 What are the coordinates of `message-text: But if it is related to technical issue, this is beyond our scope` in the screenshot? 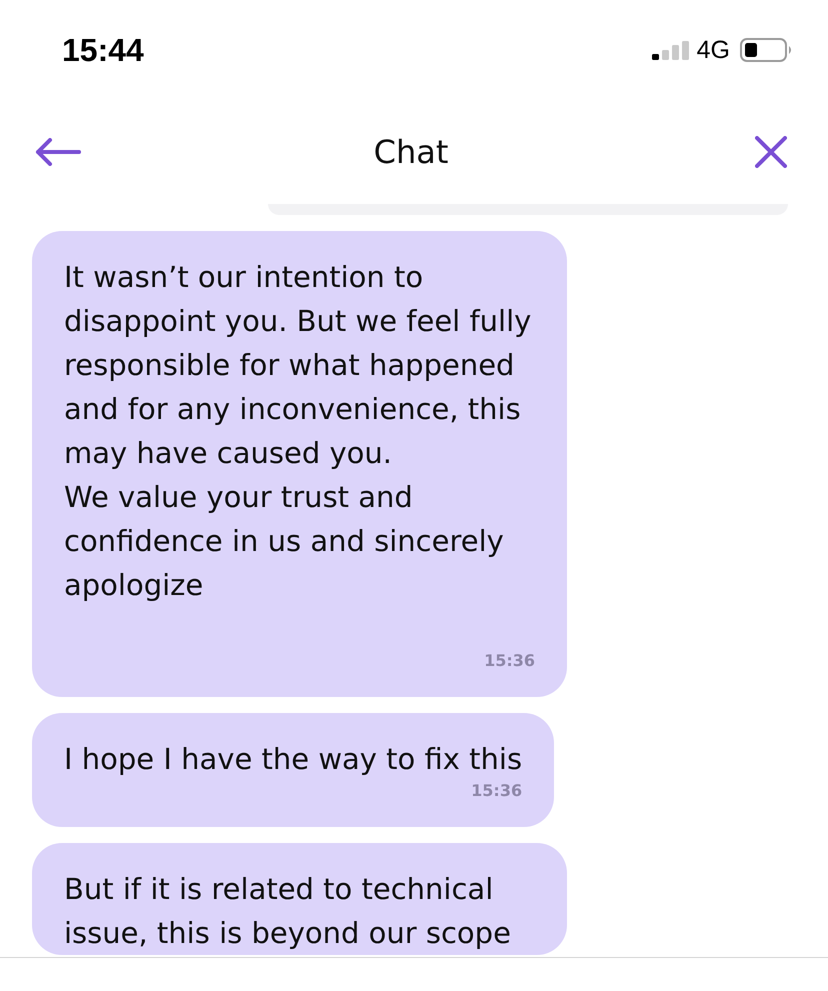 It's located at (288, 911).